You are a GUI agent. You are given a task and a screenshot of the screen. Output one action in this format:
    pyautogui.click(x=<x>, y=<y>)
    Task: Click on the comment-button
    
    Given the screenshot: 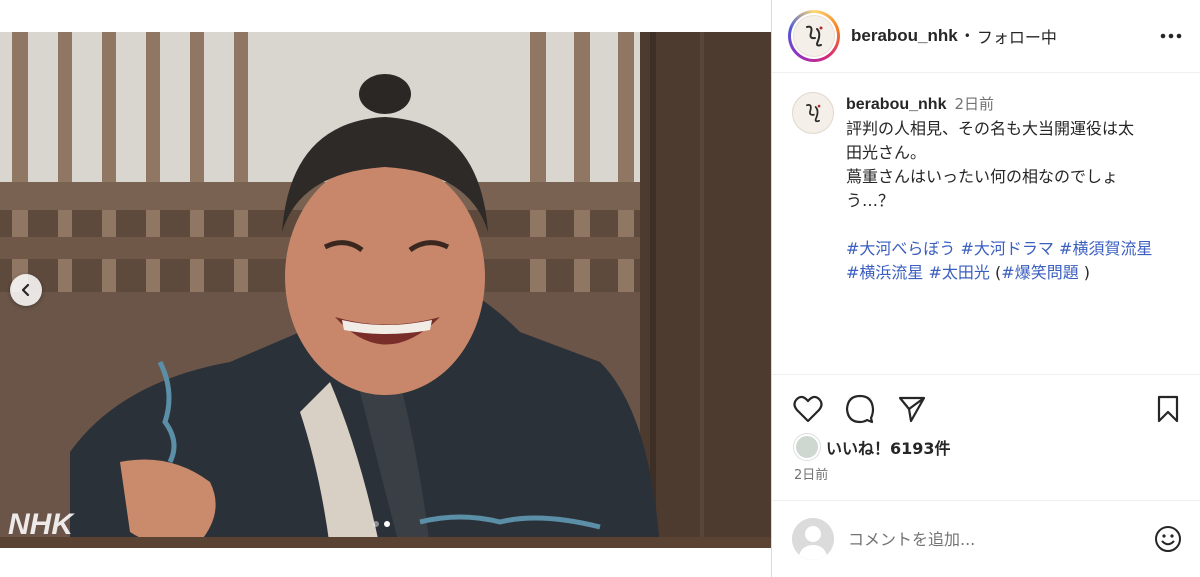 What is the action you would take?
    pyautogui.click(x=860, y=409)
    